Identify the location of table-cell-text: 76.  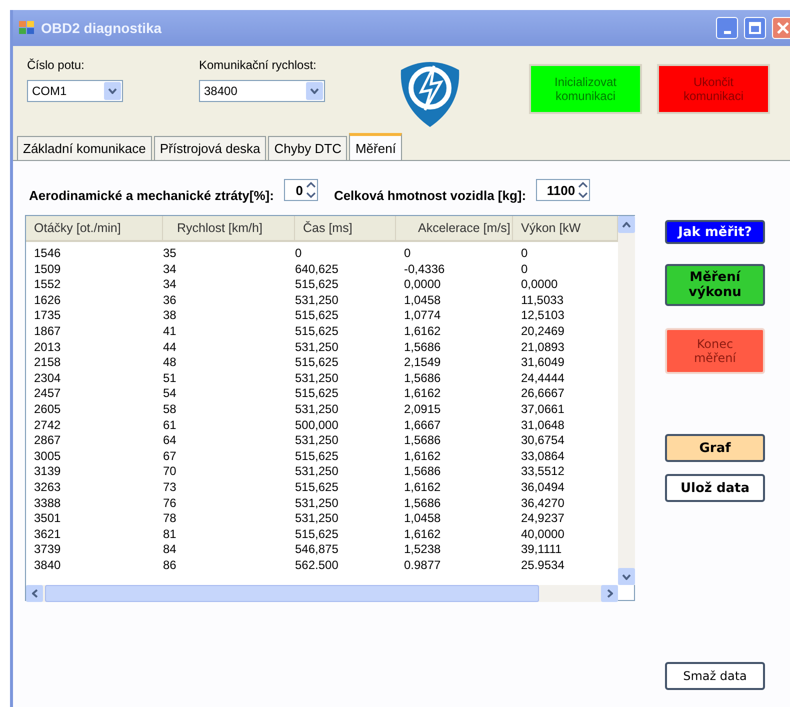
(170, 504).